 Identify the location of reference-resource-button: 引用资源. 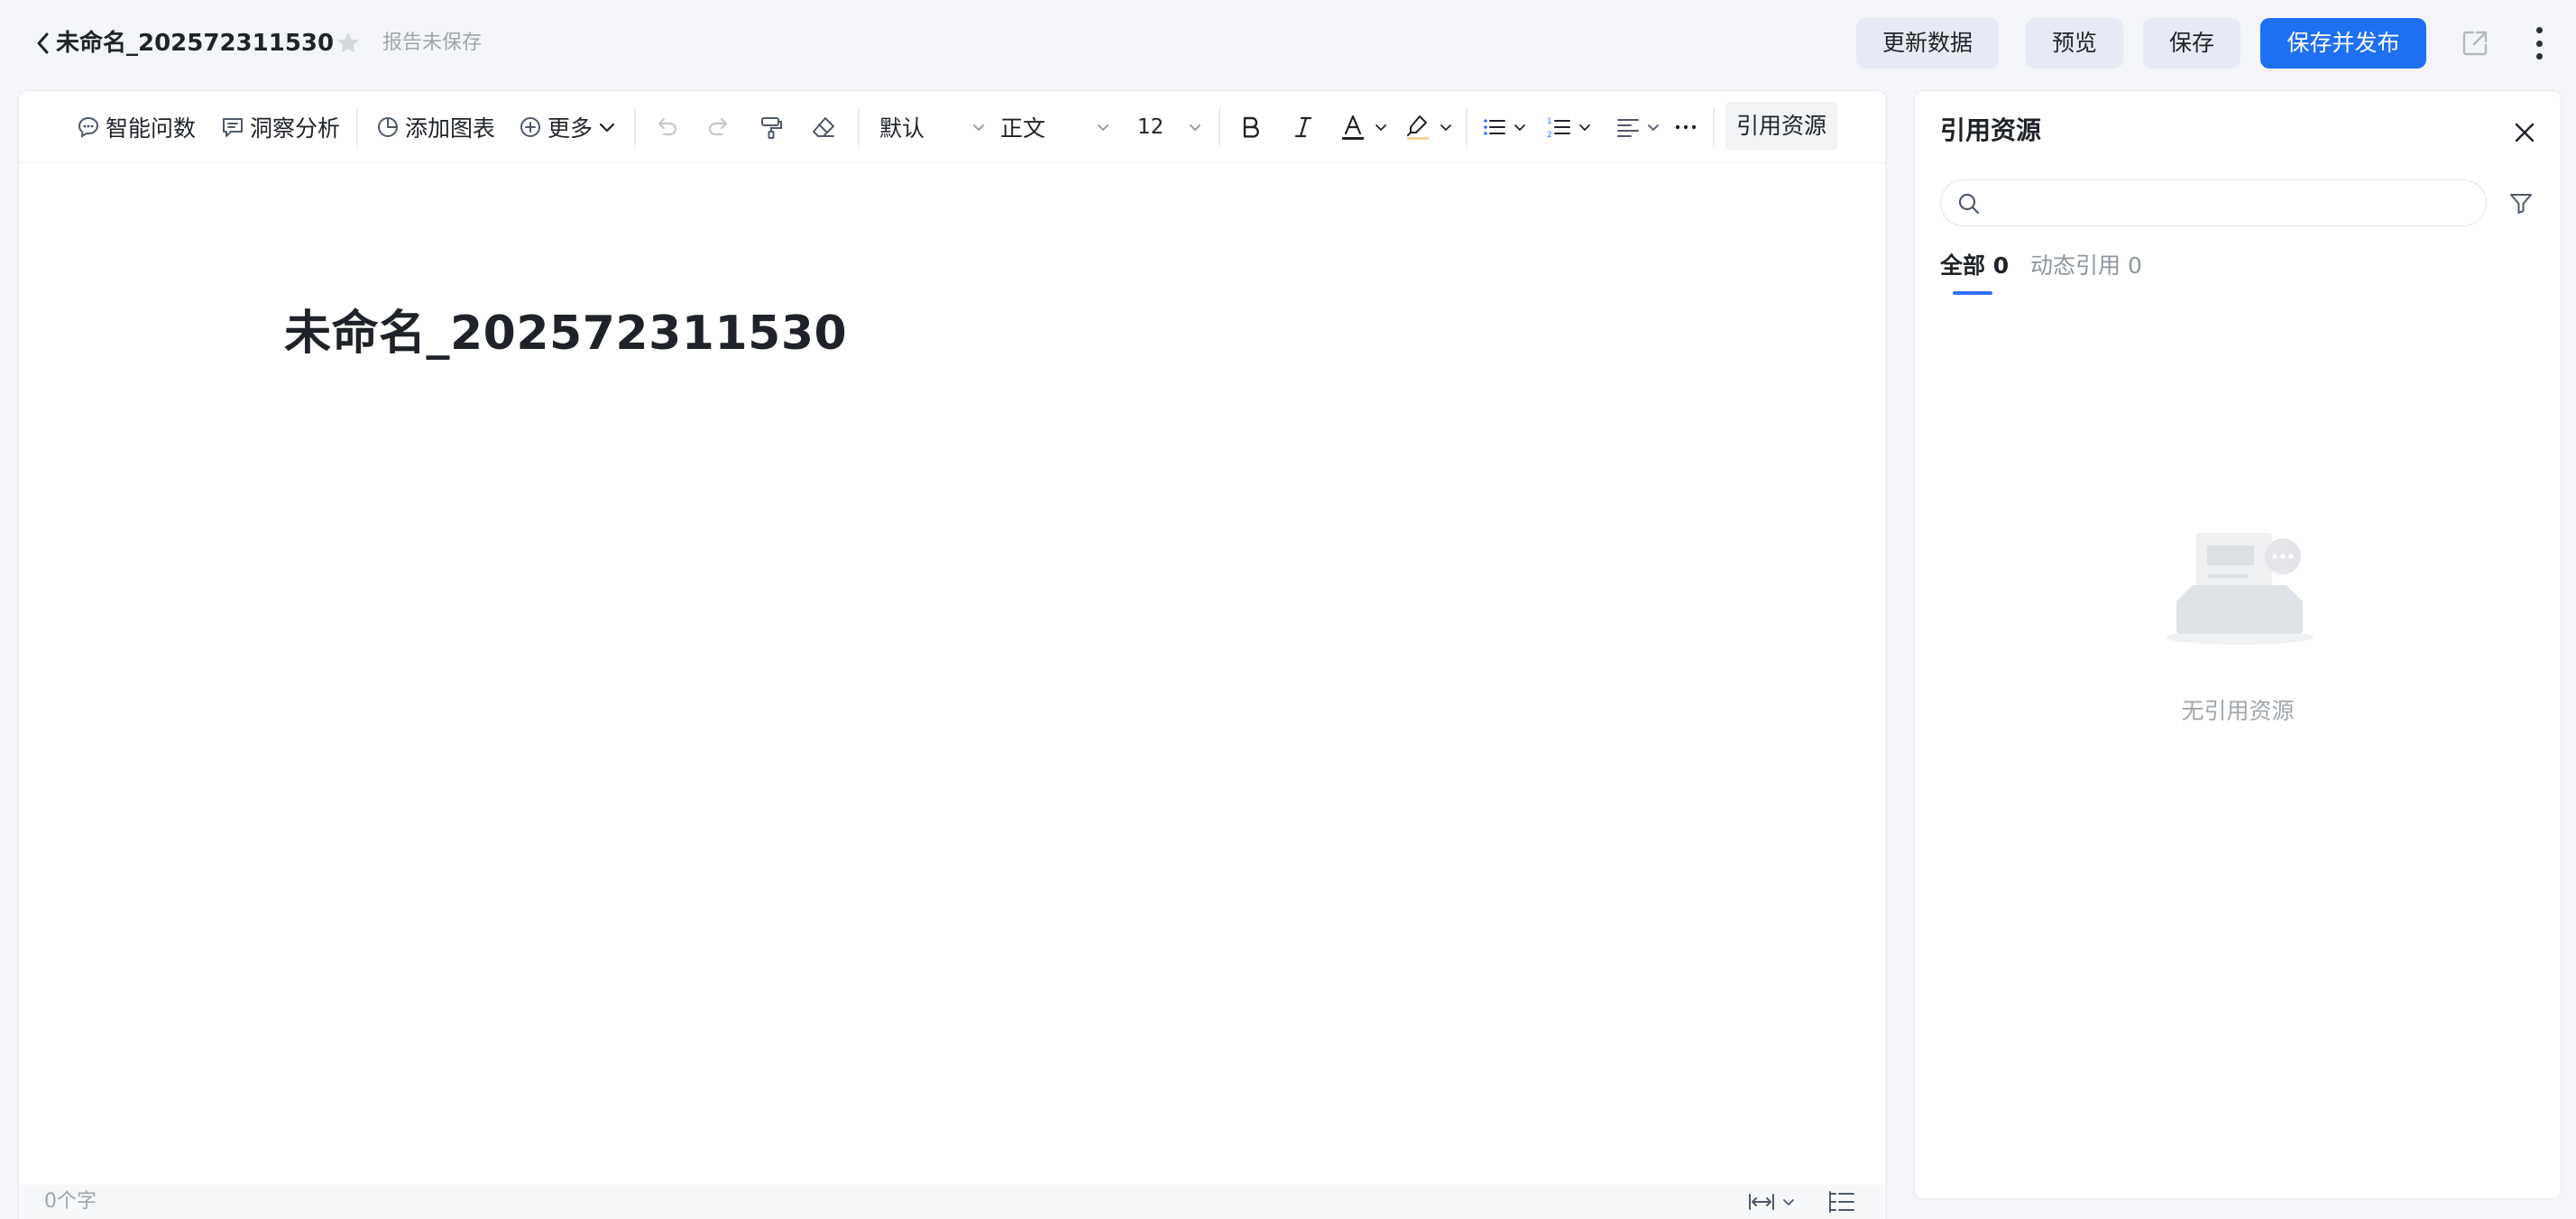
(1781, 127).